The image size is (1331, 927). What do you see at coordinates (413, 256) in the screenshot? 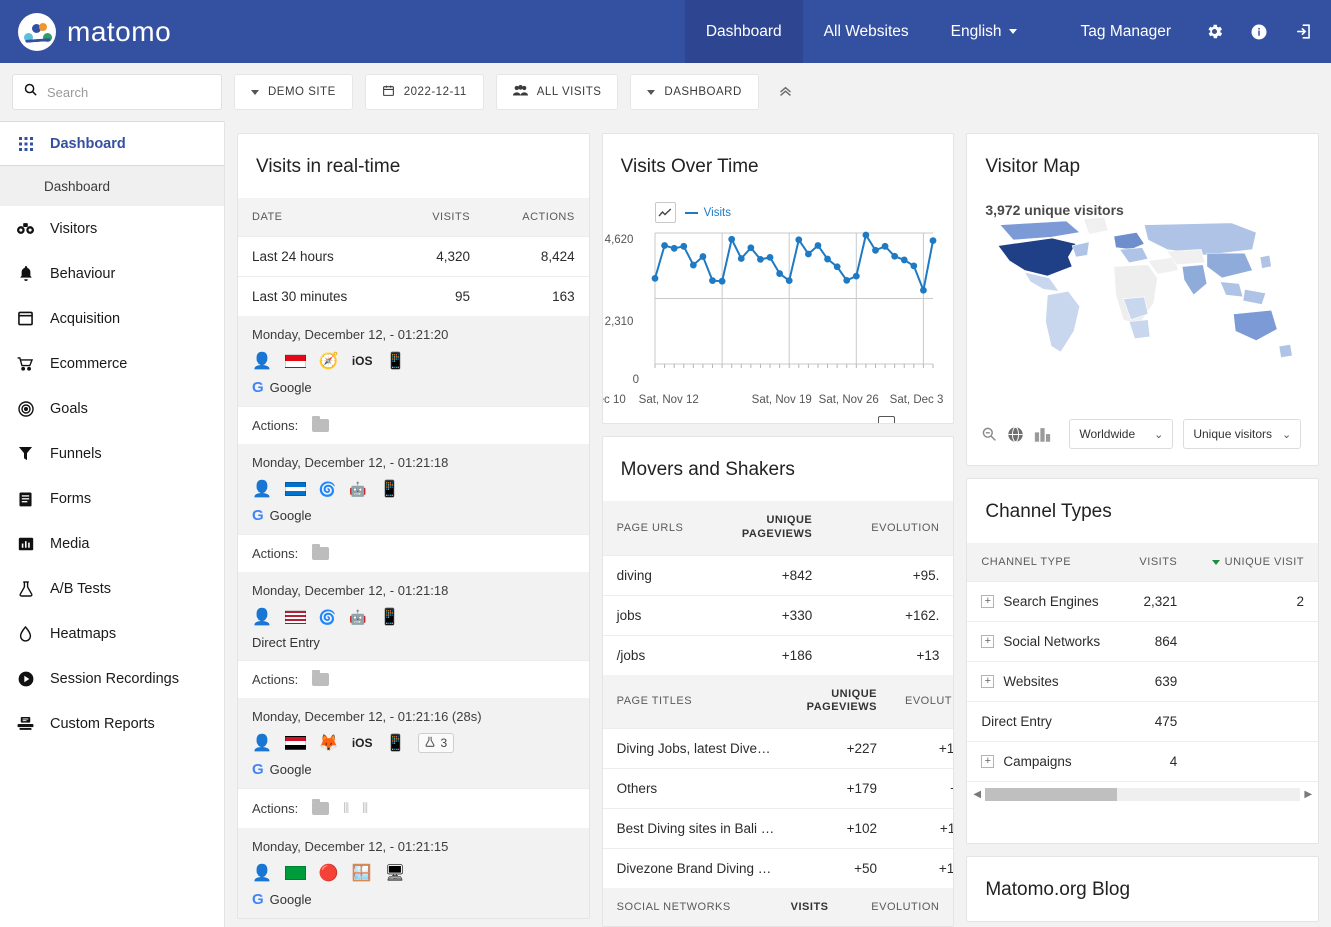
I see `table-row: Last 24 hours 4,320 8,424` at bounding box center [413, 256].